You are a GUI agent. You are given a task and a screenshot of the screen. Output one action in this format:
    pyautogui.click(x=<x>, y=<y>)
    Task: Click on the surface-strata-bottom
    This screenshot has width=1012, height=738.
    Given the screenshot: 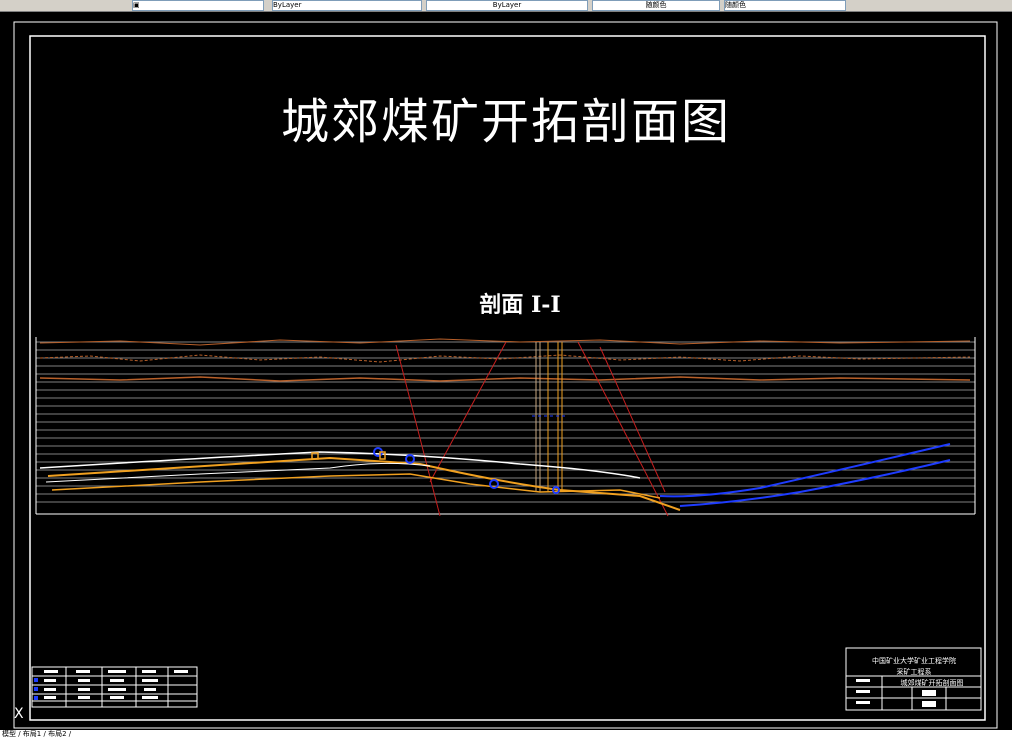 What is the action you would take?
    pyautogui.click(x=505, y=379)
    